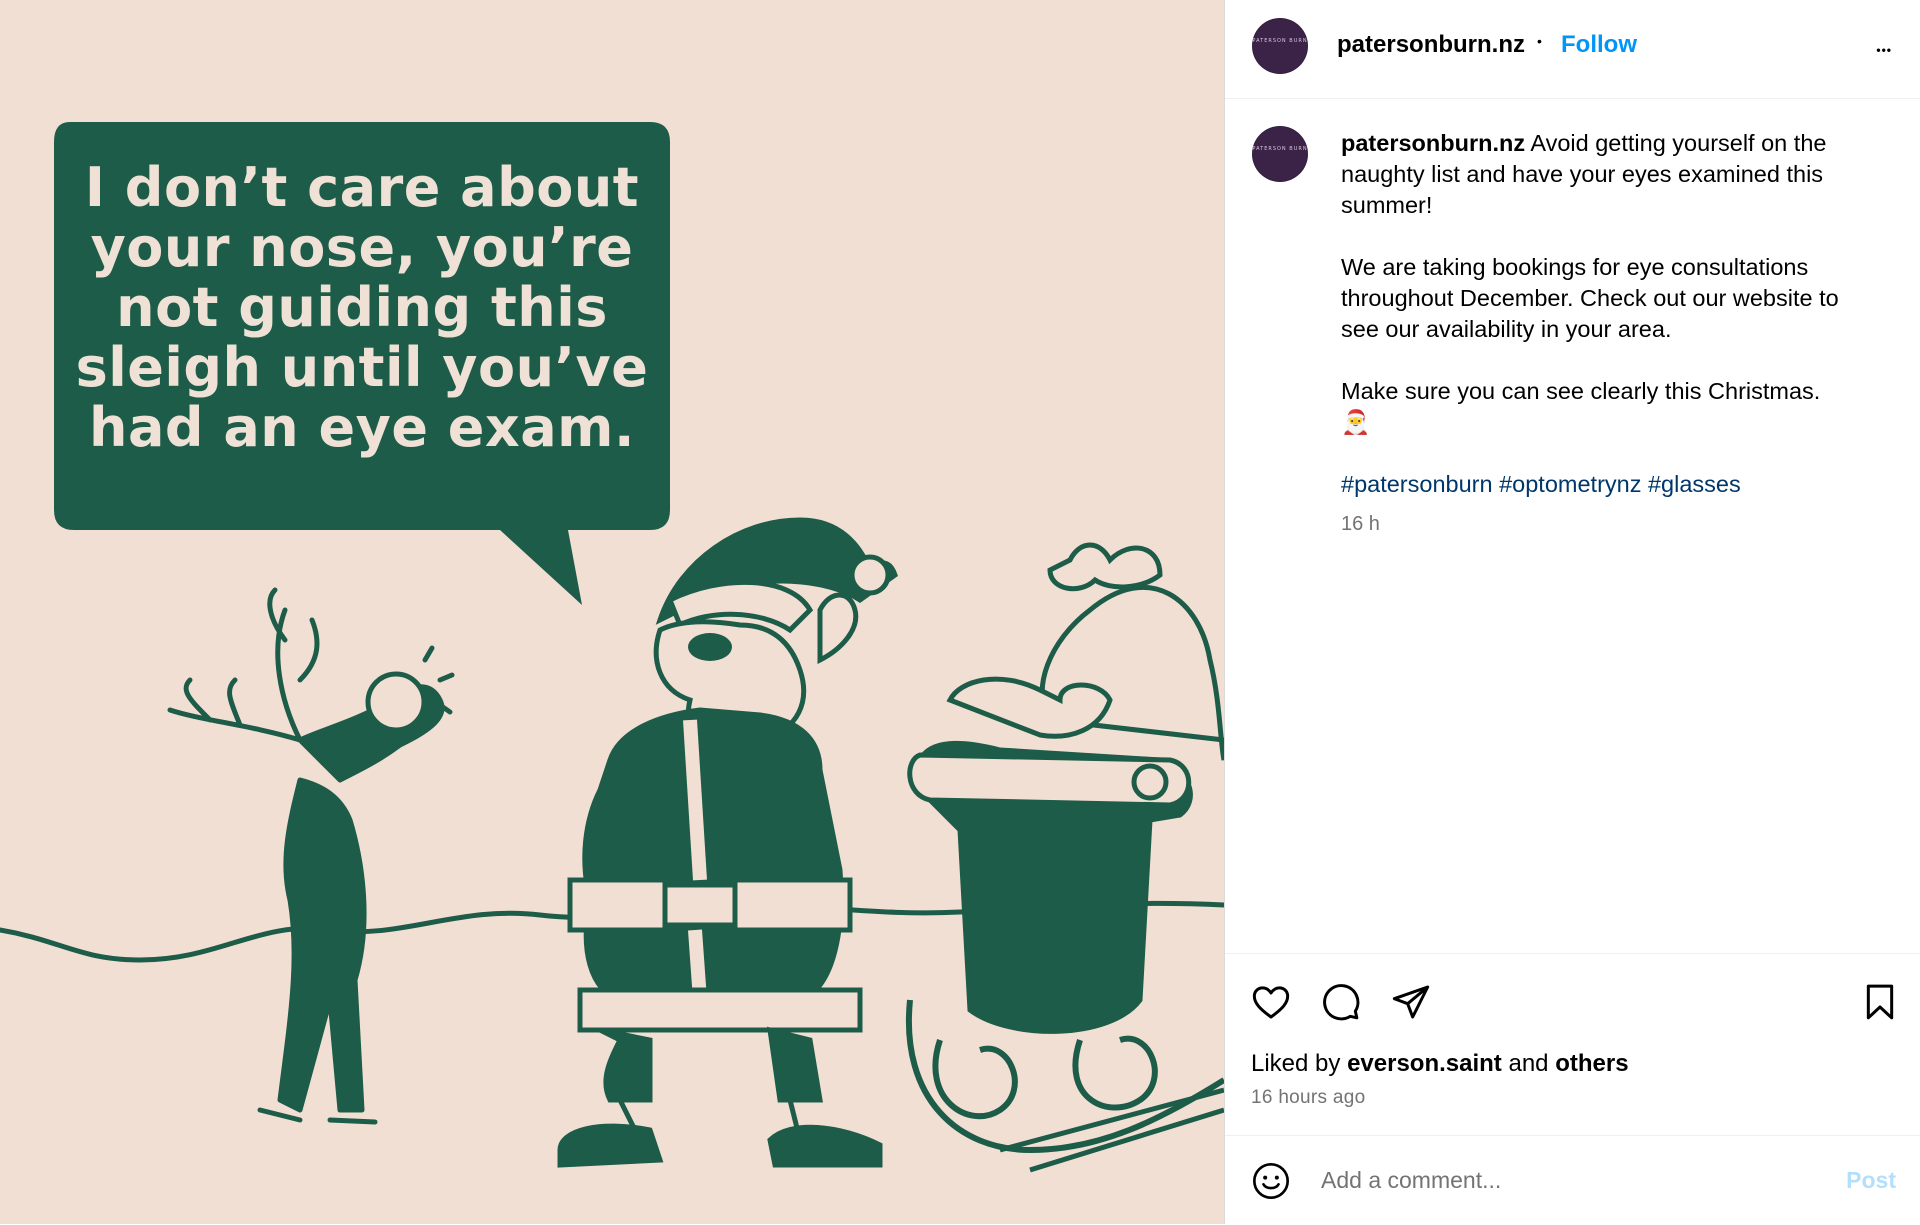 Image resolution: width=1920 pixels, height=1225 pixels. I want to click on heart-icon, so click(1271, 1002).